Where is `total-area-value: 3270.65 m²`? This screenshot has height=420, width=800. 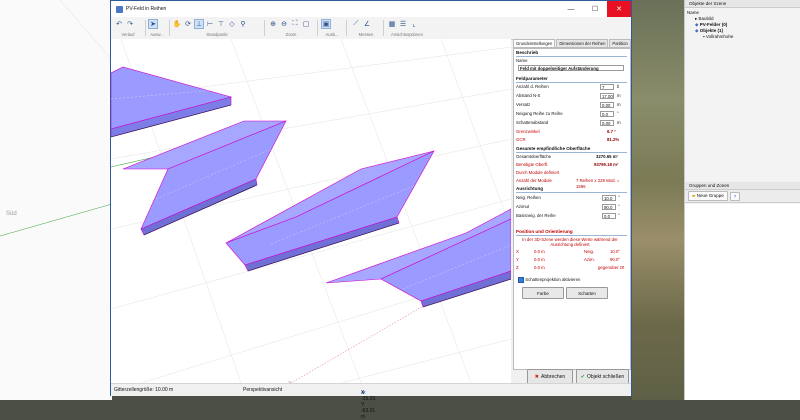
total-area-value: 3270.65 m² is located at coordinates (607, 156).